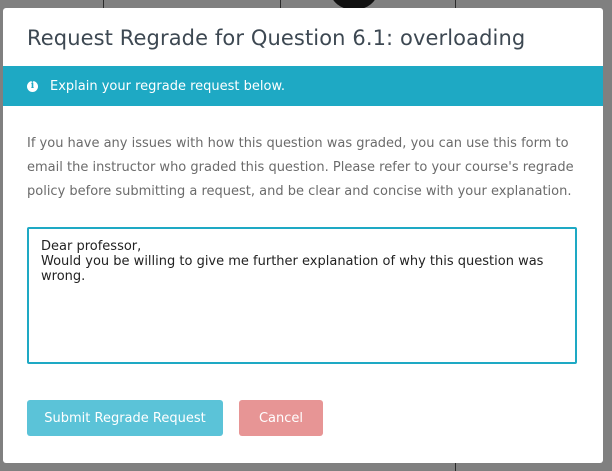 This screenshot has width=612, height=471. What do you see at coordinates (32, 86) in the screenshot?
I see `info-circle-icon: i` at bounding box center [32, 86].